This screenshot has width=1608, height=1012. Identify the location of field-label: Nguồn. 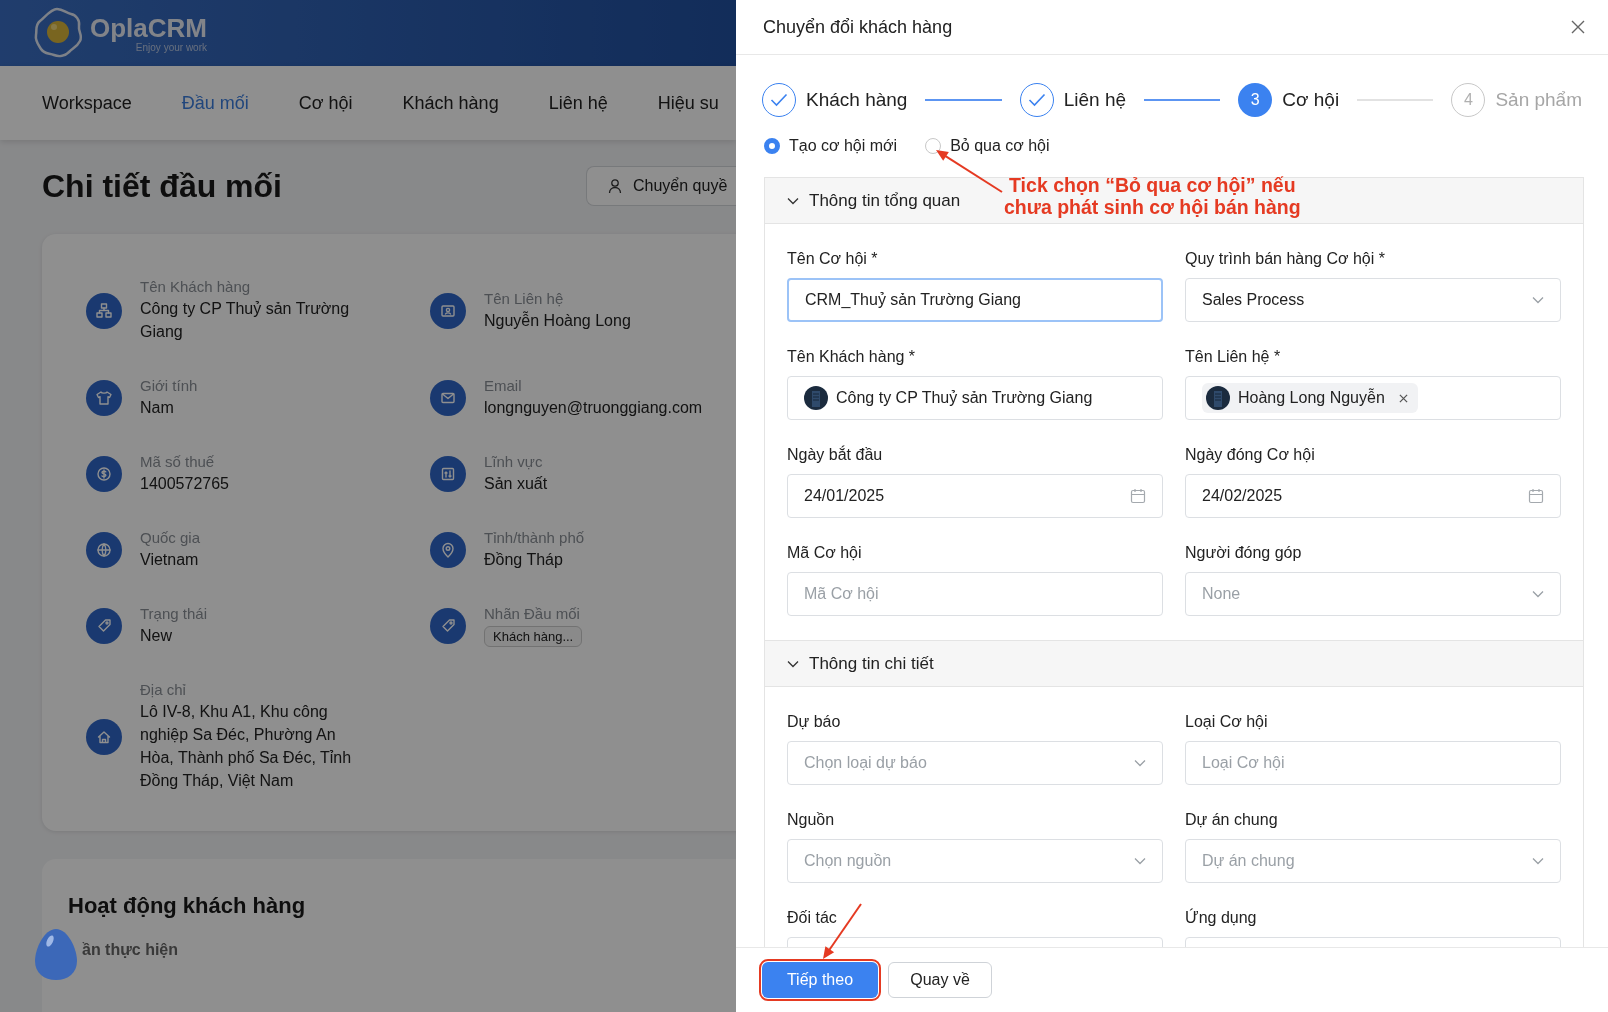
(811, 820).